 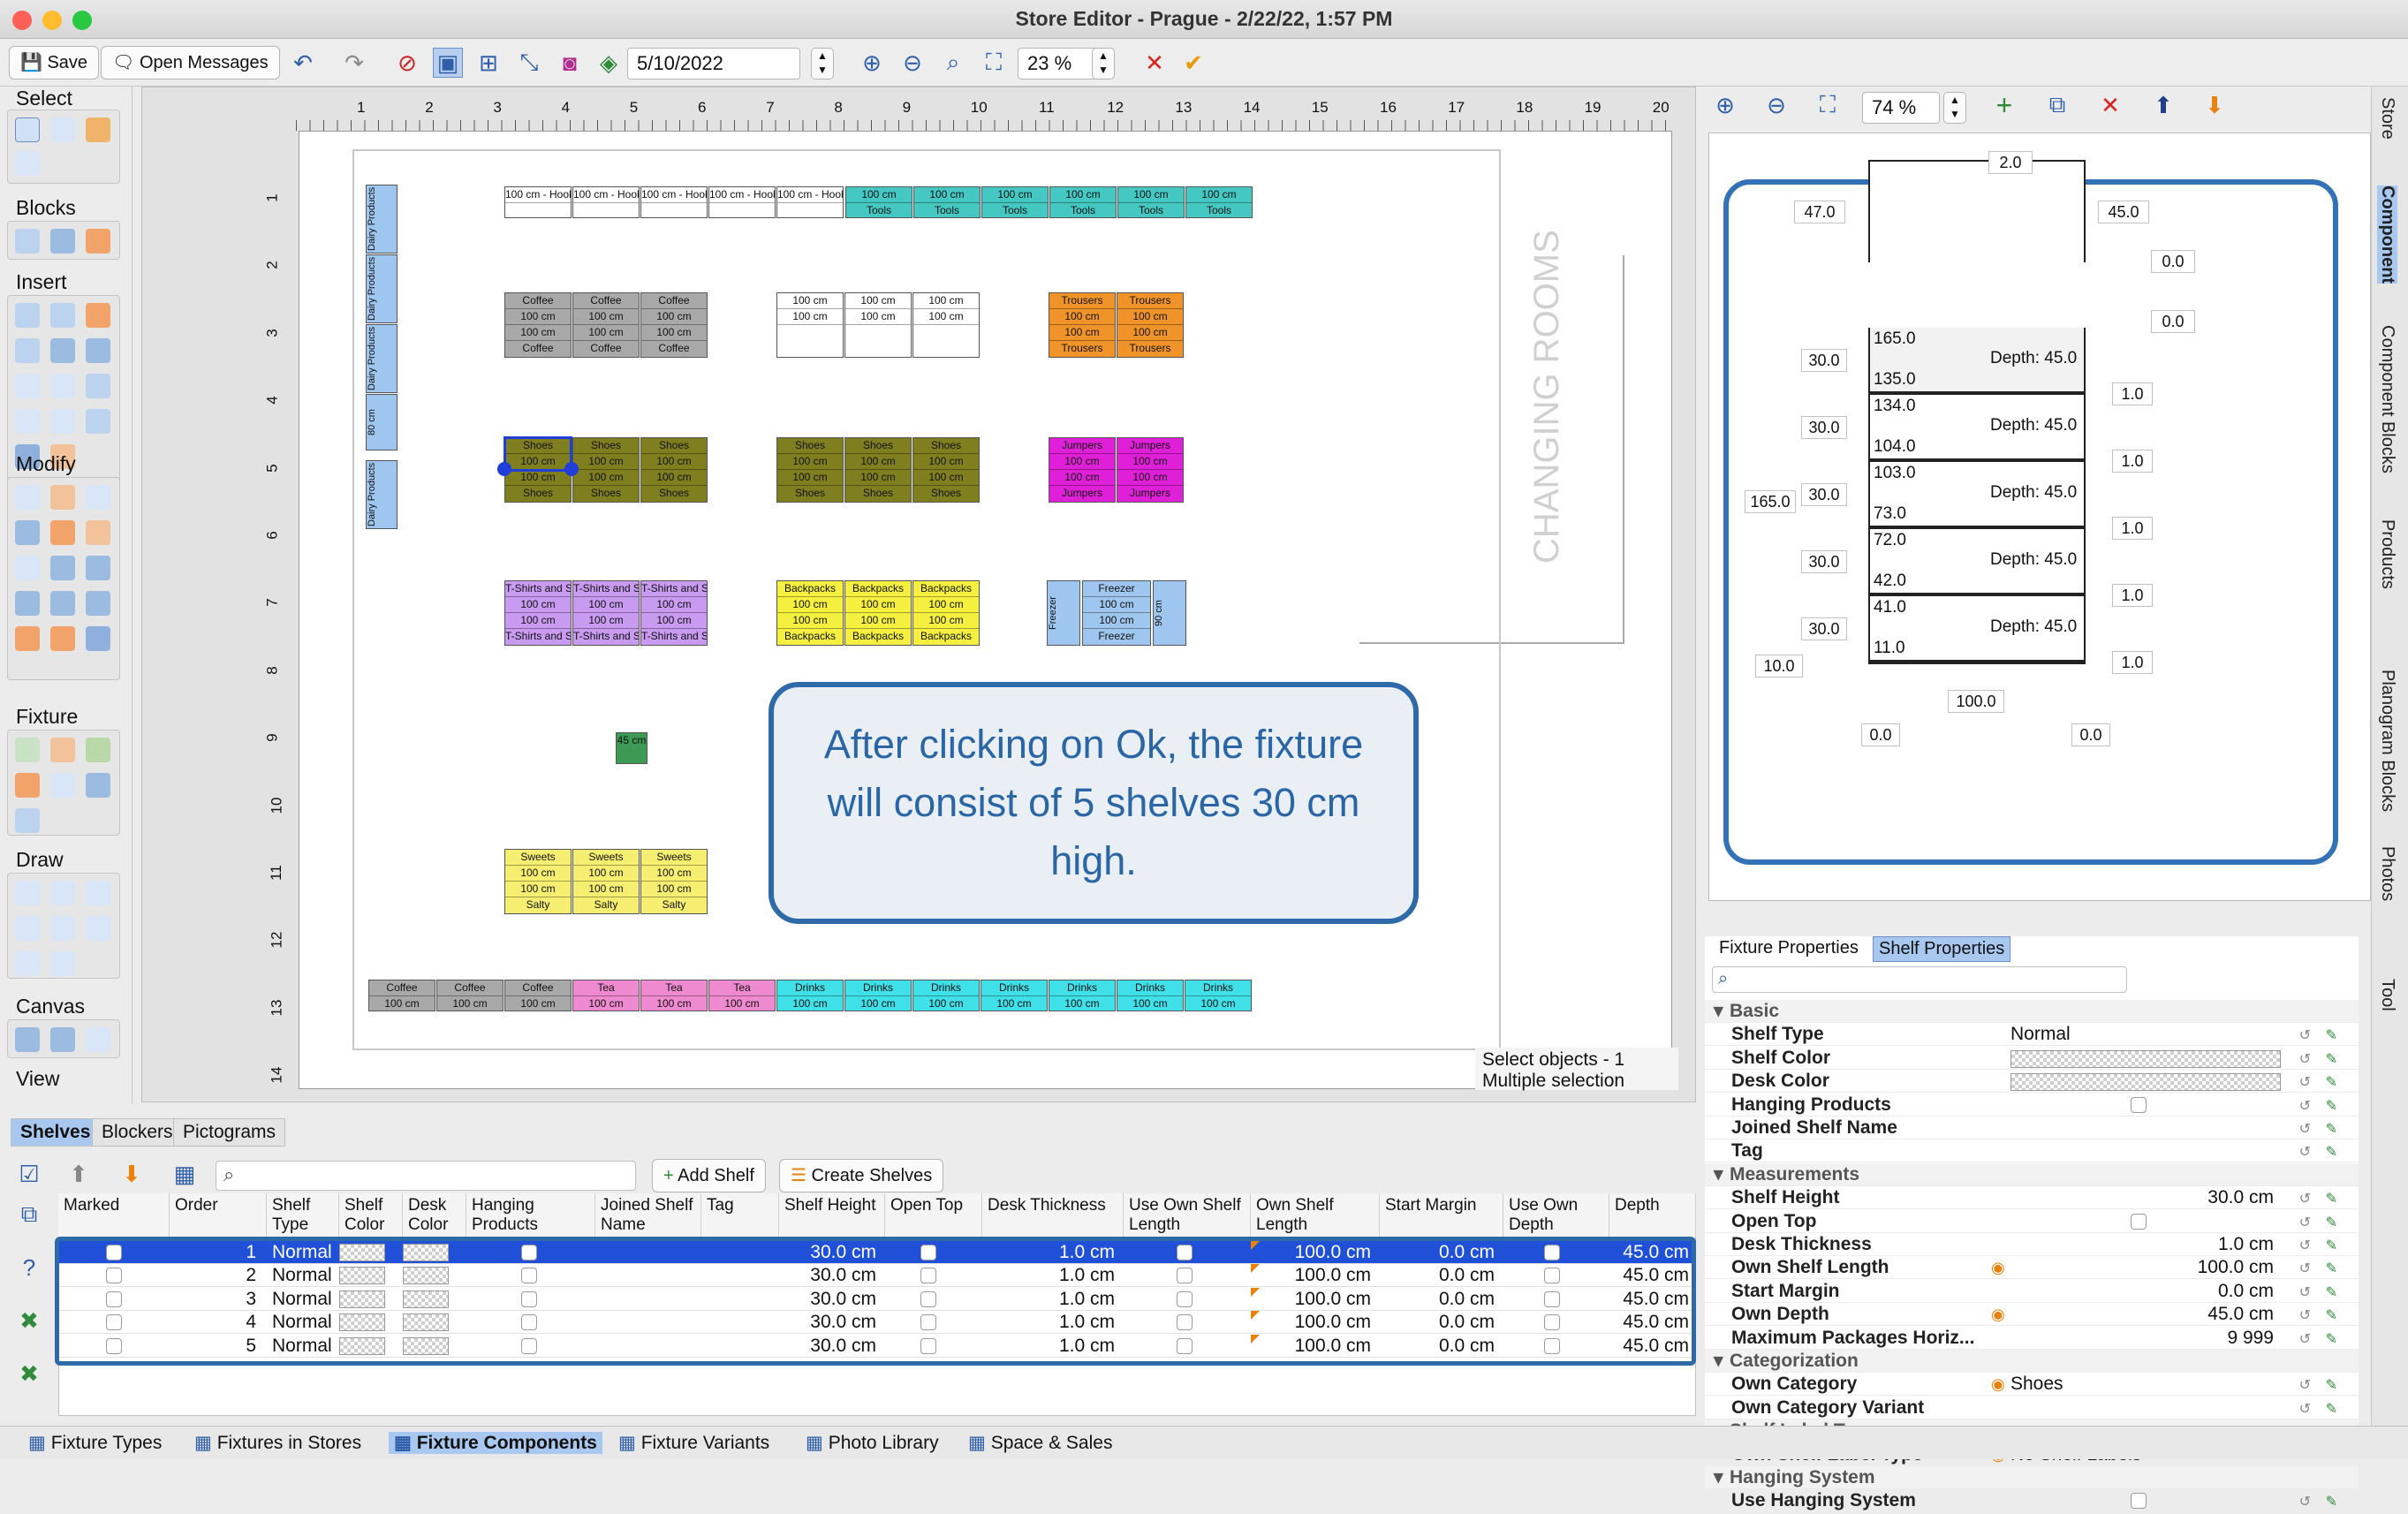 What do you see at coordinates (62, 785) in the screenshot?
I see `fixture-frame-icon` at bounding box center [62, 785].